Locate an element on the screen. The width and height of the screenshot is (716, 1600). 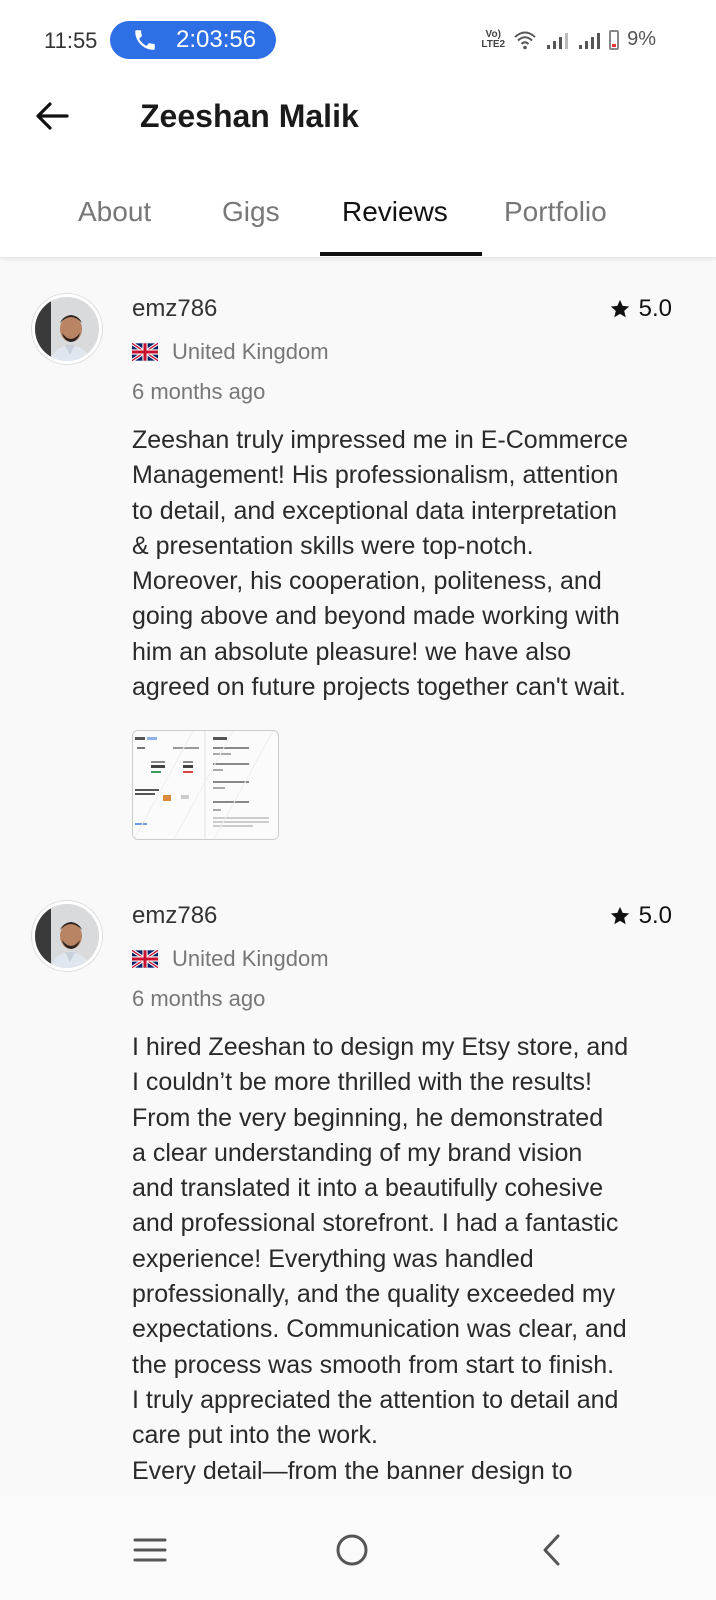
system-navigation-bar is located at coordinates (358, 1549).